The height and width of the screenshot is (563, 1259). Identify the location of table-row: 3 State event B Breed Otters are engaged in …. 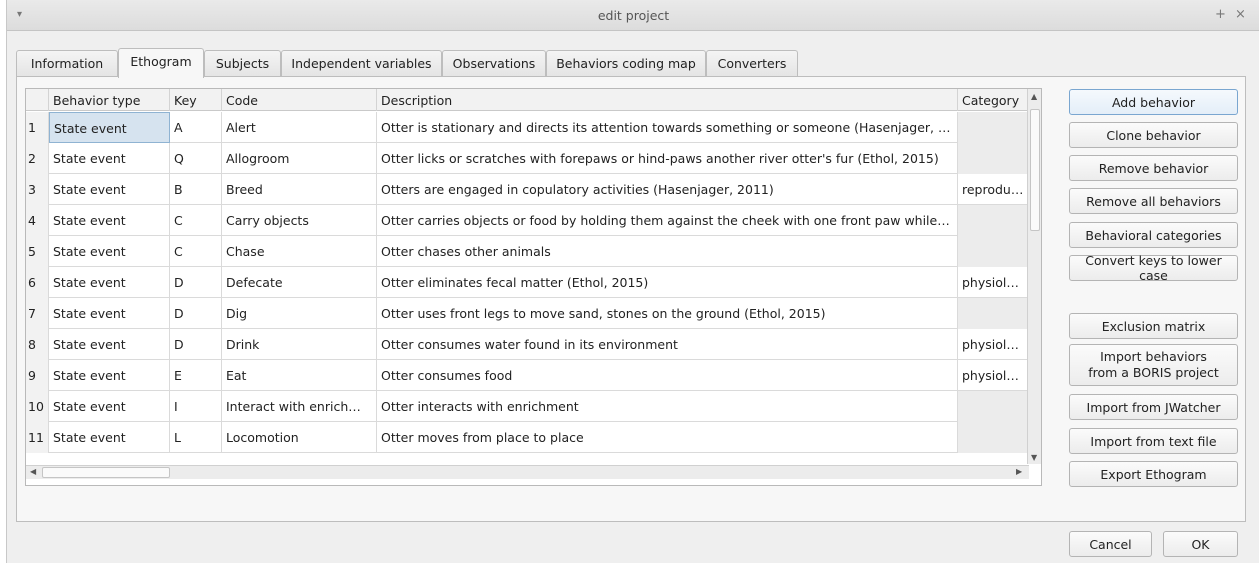
(533, 189).